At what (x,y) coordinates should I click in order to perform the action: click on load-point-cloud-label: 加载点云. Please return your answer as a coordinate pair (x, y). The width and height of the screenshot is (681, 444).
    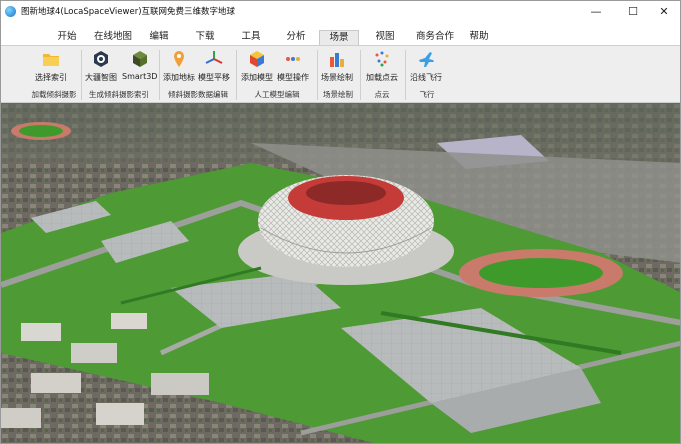
    Looking at the image, I should click on (382, 77).